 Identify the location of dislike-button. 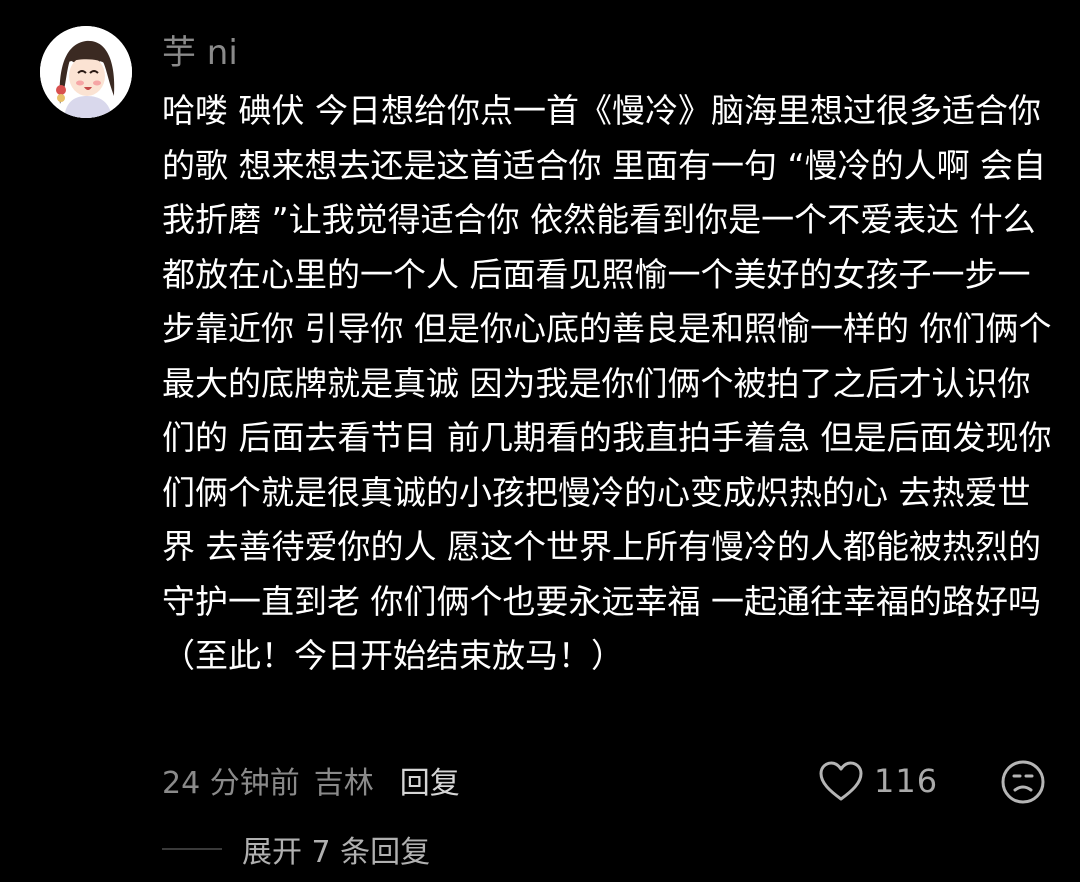
(1023, 782).